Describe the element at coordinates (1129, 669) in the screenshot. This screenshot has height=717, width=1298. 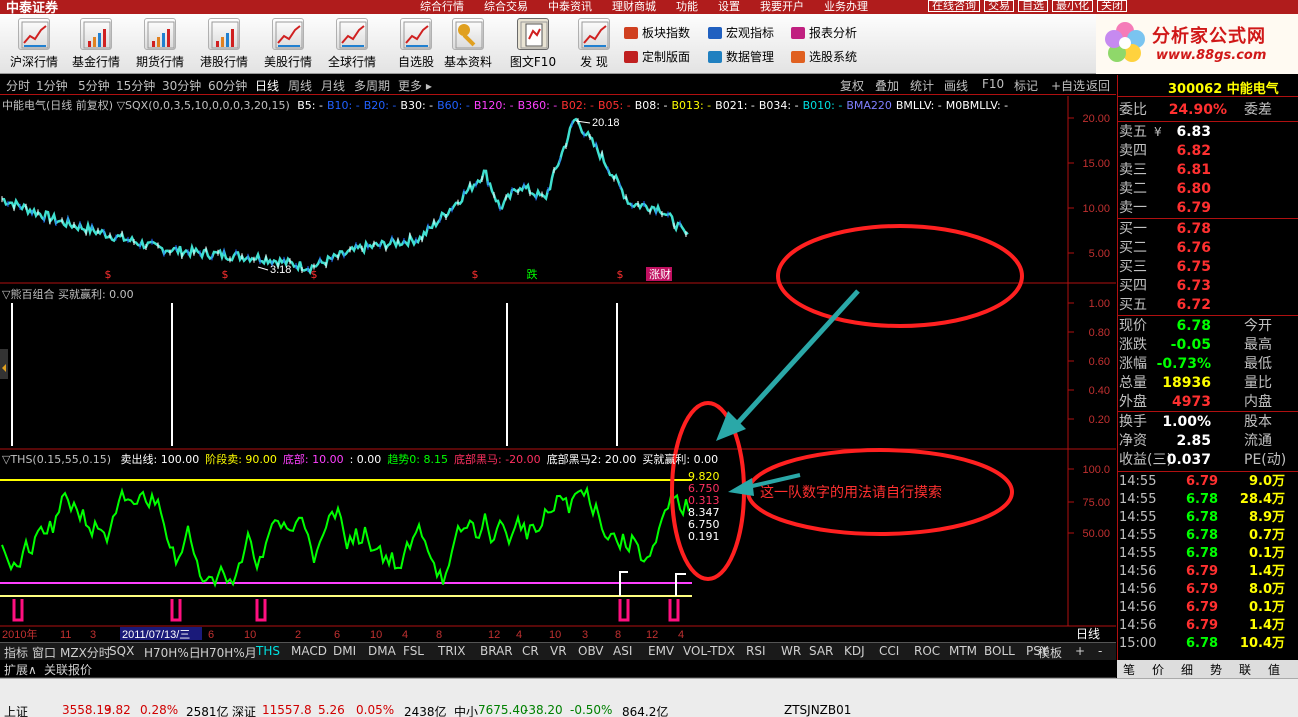
I see `quote-tab: 笔` at that location.